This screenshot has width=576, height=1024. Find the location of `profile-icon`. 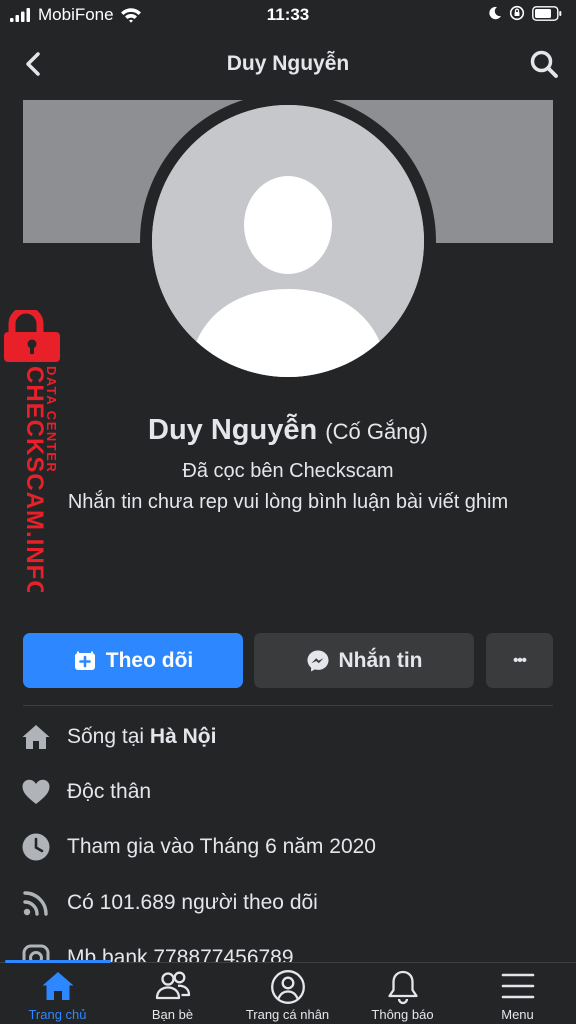

profile-icon is located at coordinates (287, 987).